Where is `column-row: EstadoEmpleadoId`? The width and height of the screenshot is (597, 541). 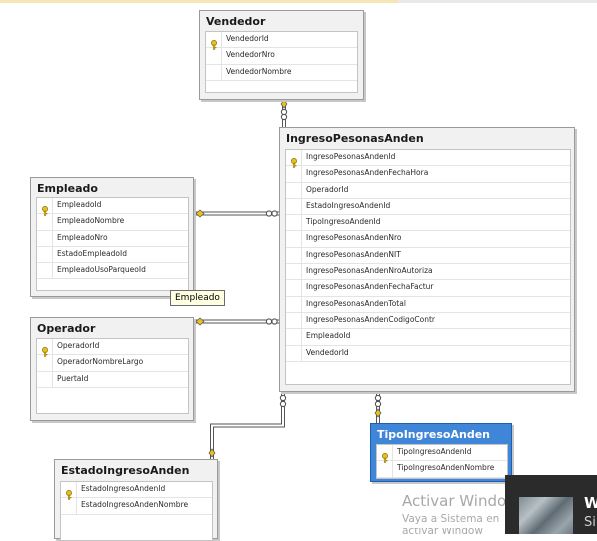 column-row: EstadoEmpleadoId is located at coordinates (112, 255).